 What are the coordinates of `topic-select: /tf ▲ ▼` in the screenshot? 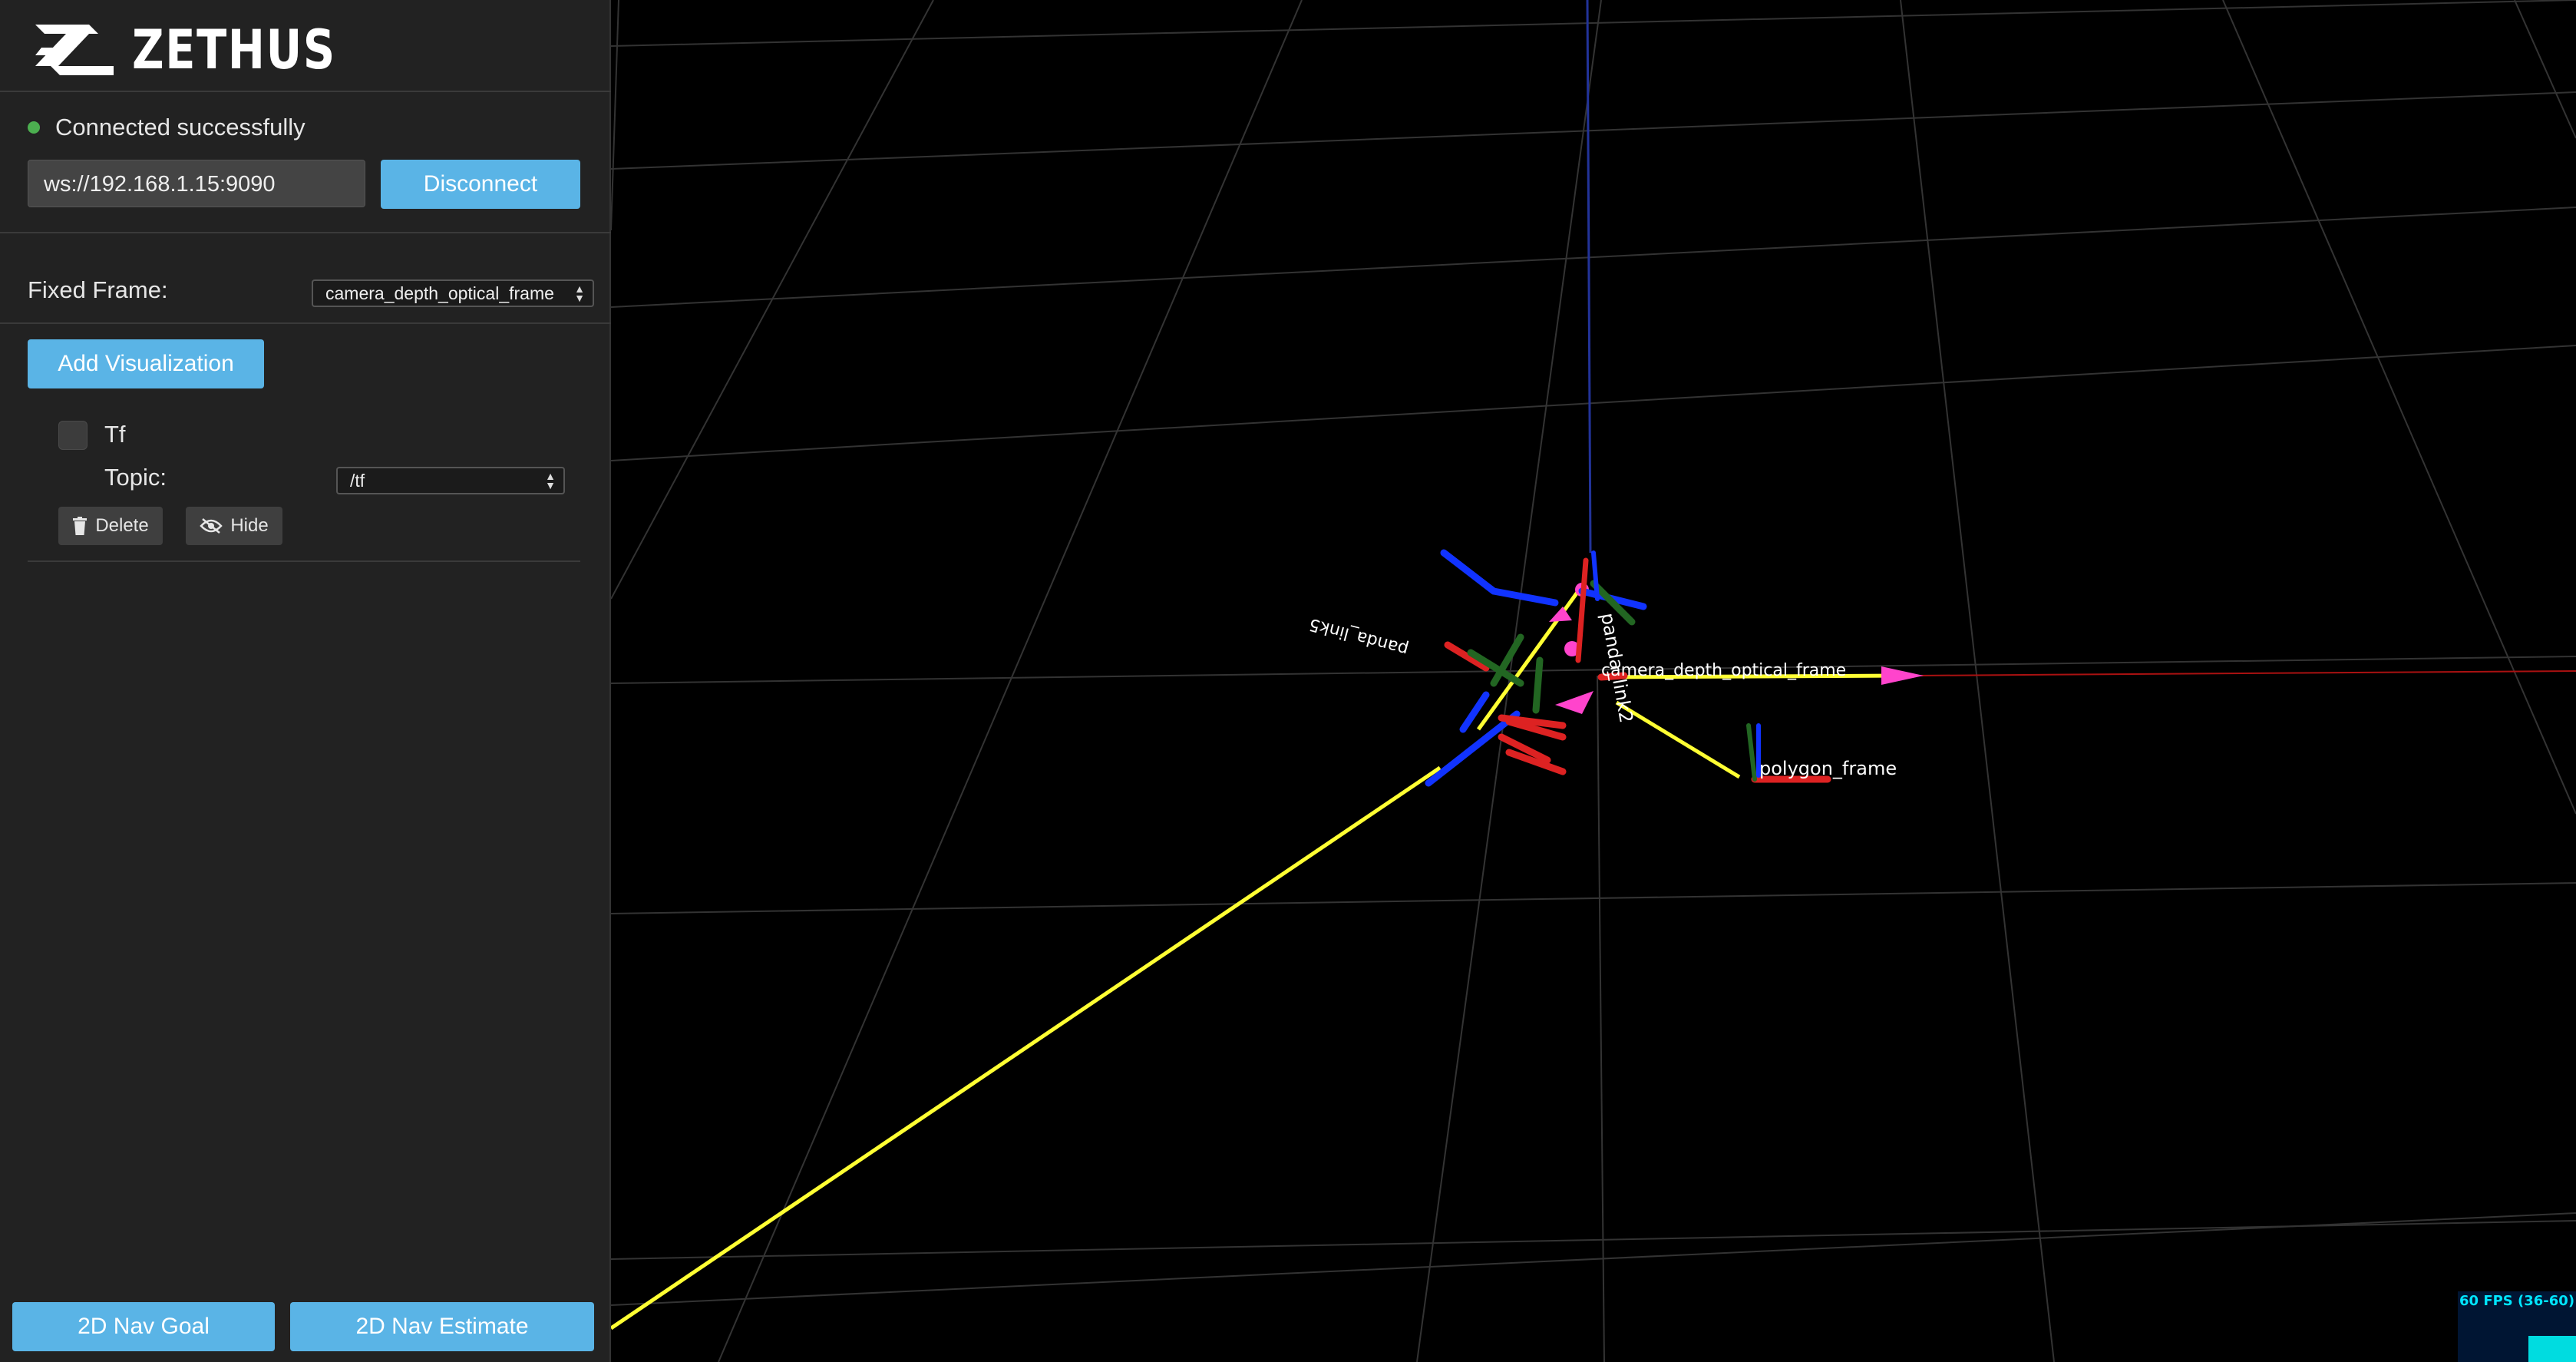 It's located at (450, 480).